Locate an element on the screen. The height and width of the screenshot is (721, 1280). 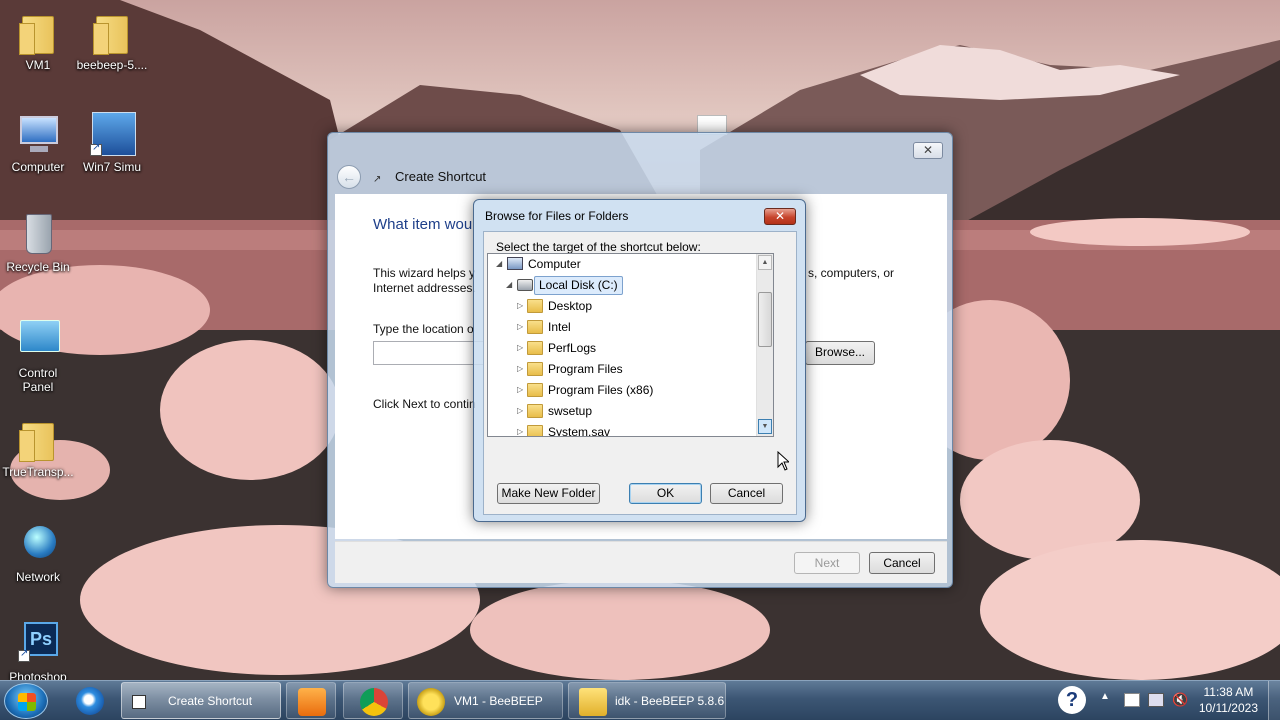
browse-dialog-title: Browse for Files or Folders is located at coordinates (557, 216).